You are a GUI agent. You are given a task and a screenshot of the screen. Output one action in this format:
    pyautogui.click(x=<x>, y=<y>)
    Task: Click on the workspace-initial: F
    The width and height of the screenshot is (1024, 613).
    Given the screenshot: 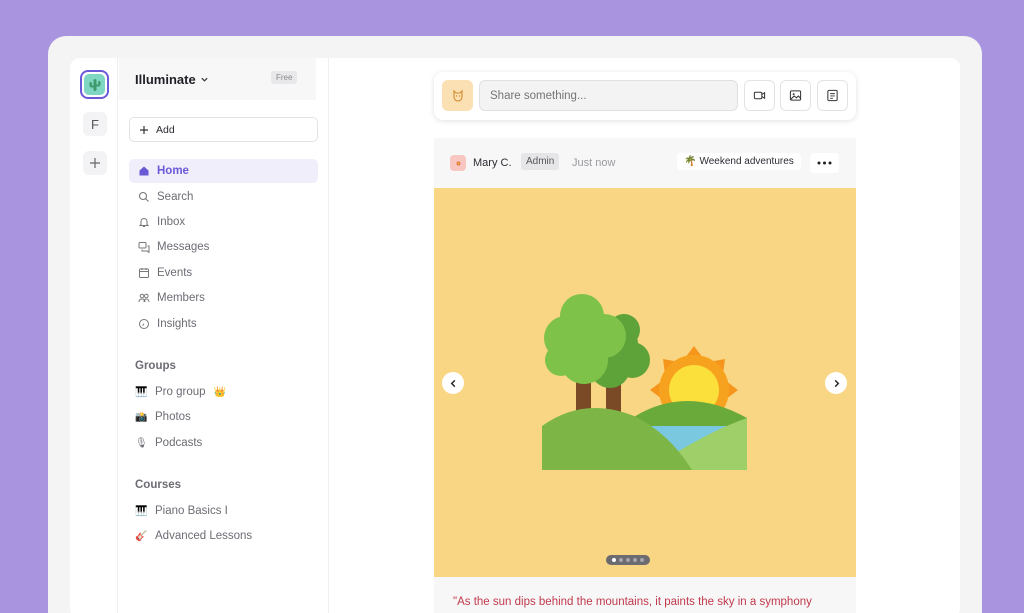 What is the action you would take?
    pyautogui.click(x=95, y=124)
    